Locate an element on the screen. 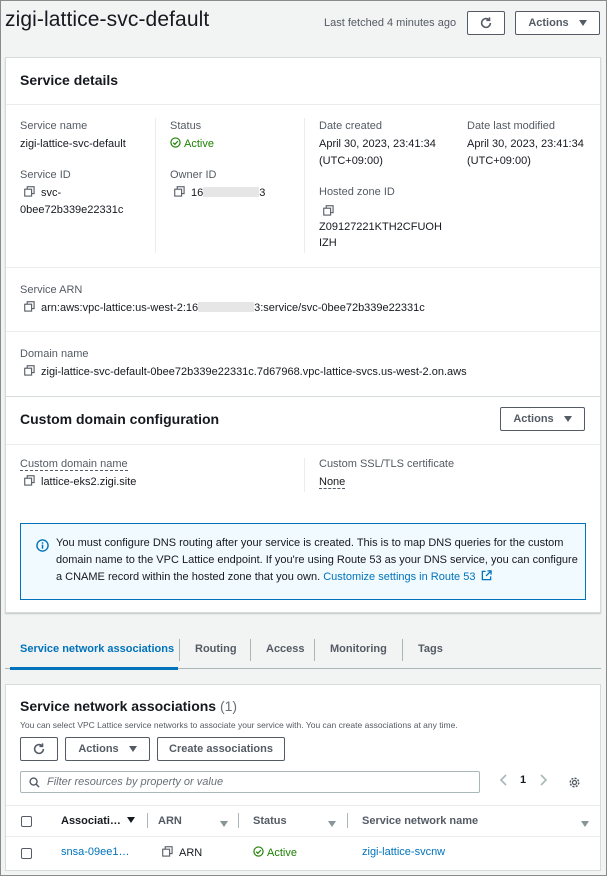 This screenshot has width=607, height=876. status-value: Active is located at coordinates (192, 144).